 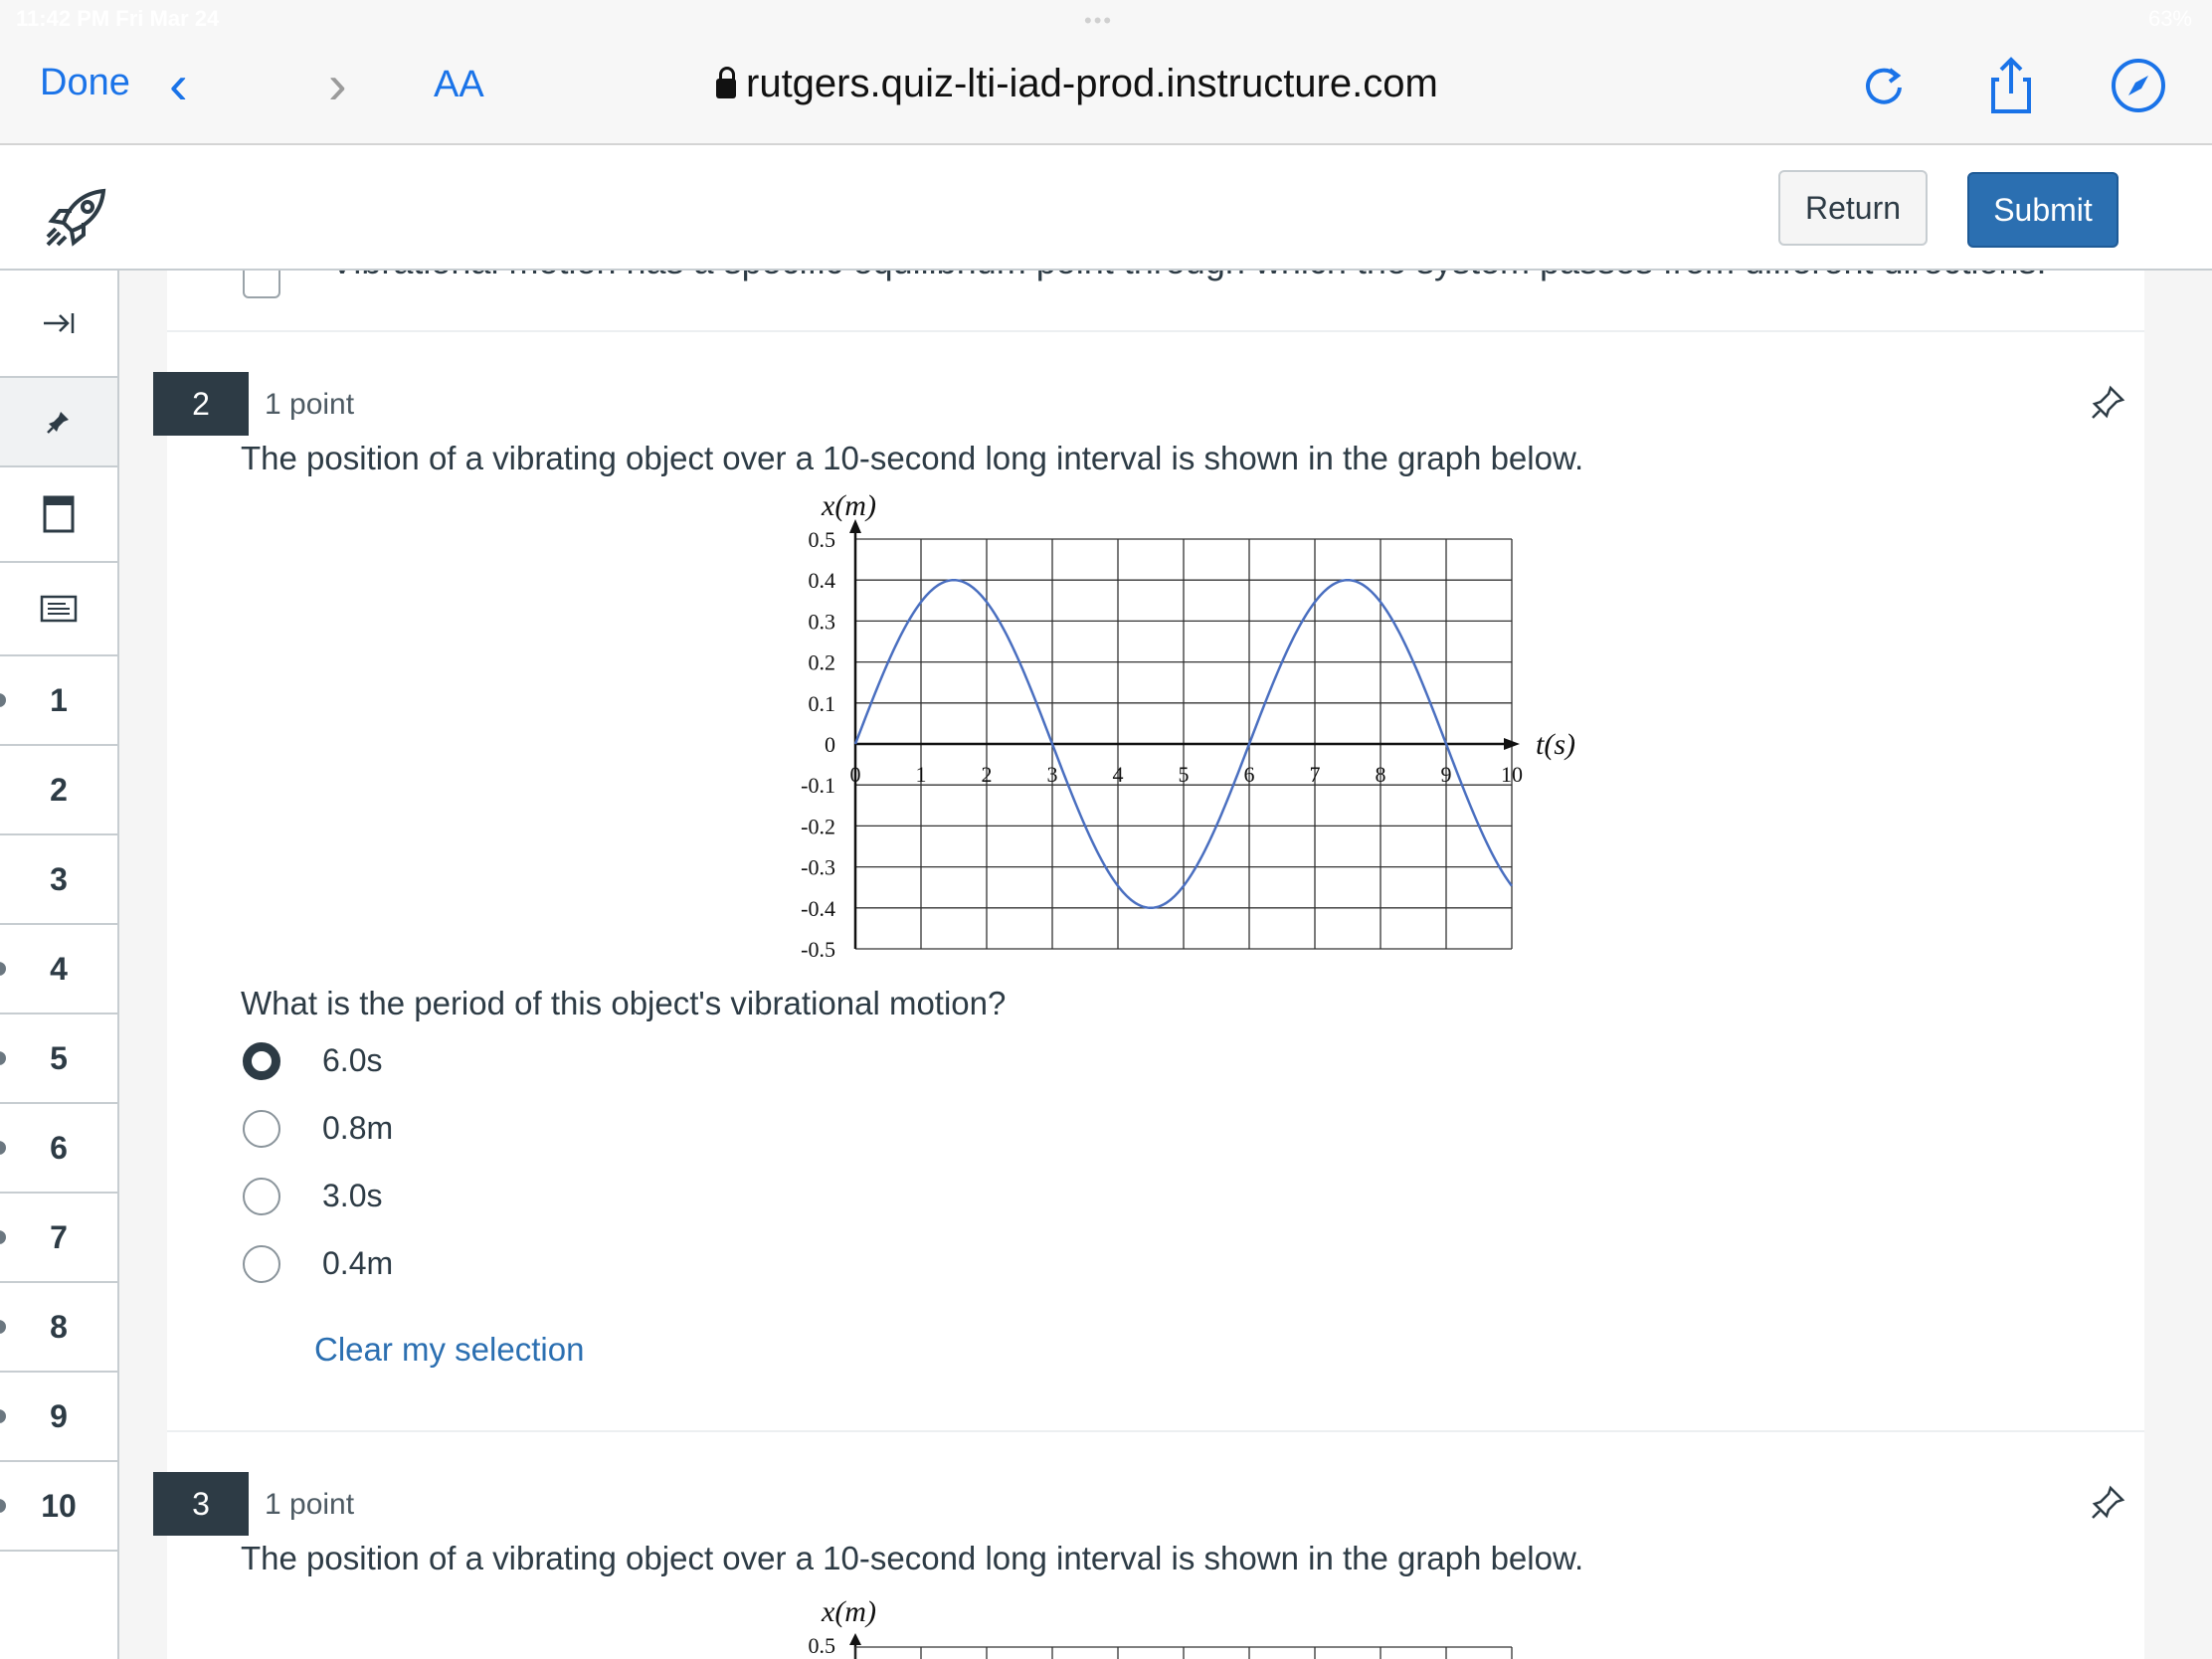 I want to click on text-size-button: AA, so click(x=459, y=85).